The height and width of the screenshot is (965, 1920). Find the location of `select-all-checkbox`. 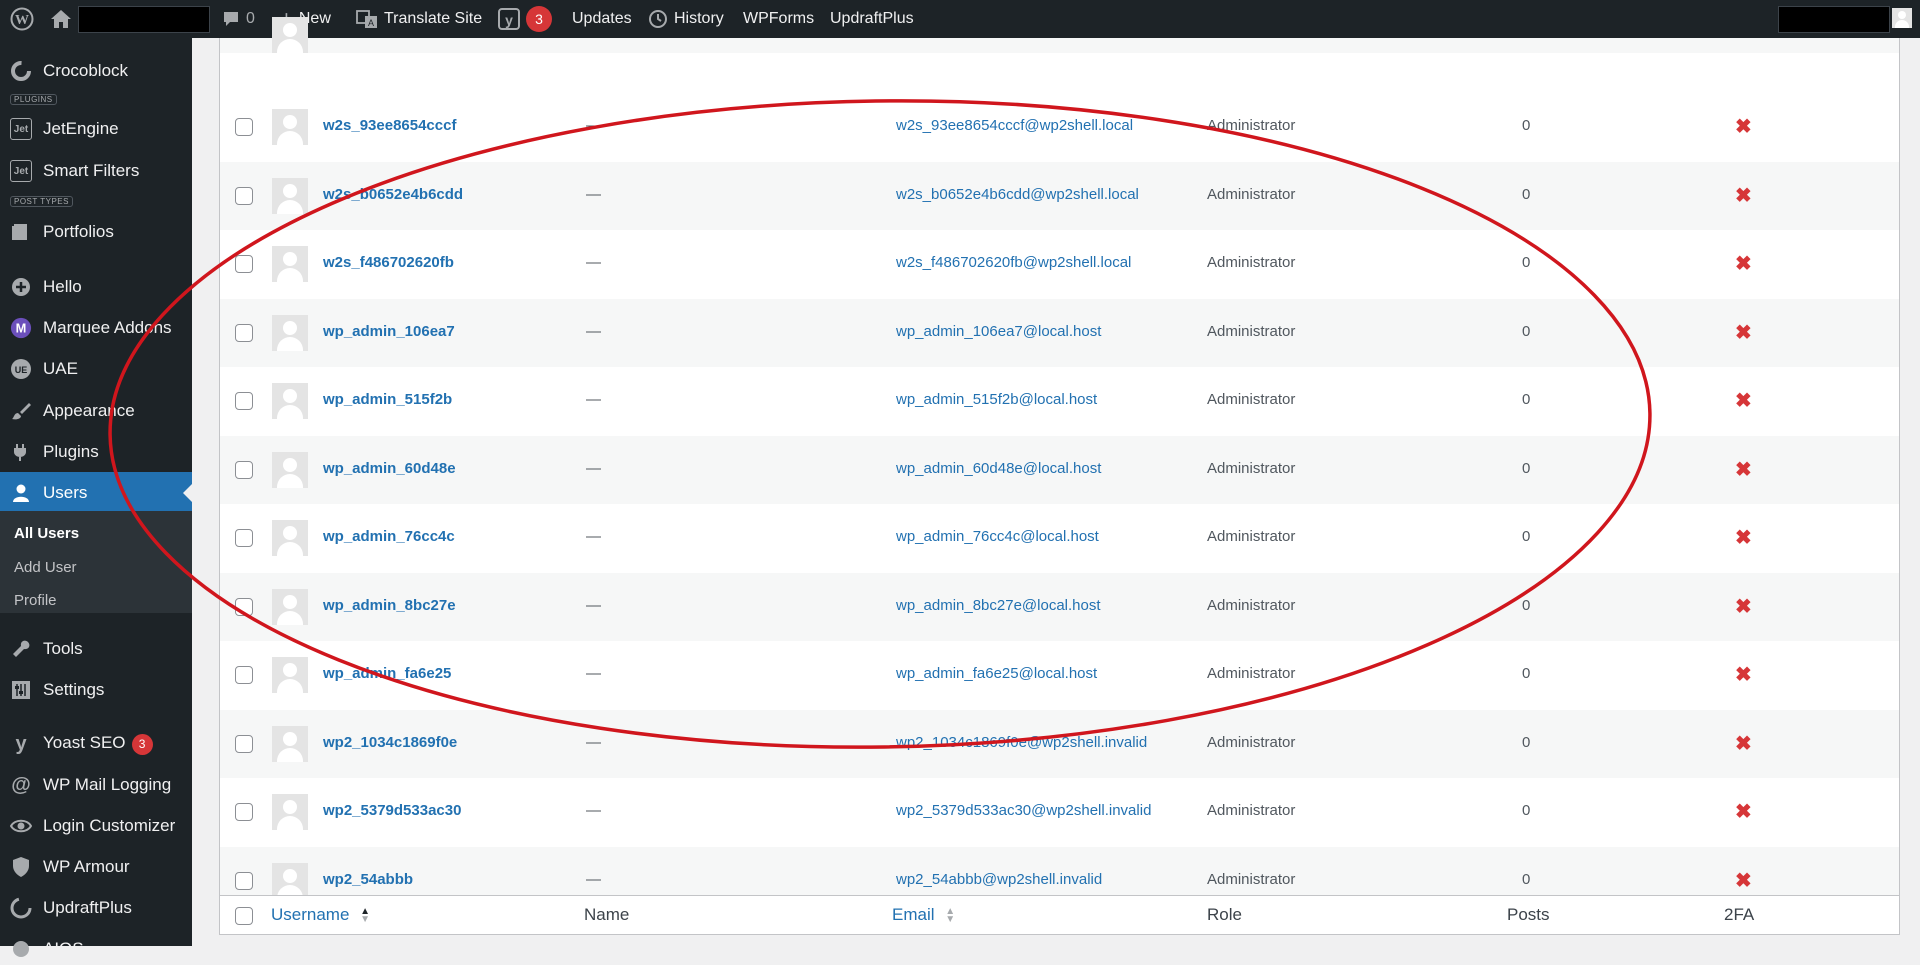

select-all-checkbox is located at coordinates (244, 916).